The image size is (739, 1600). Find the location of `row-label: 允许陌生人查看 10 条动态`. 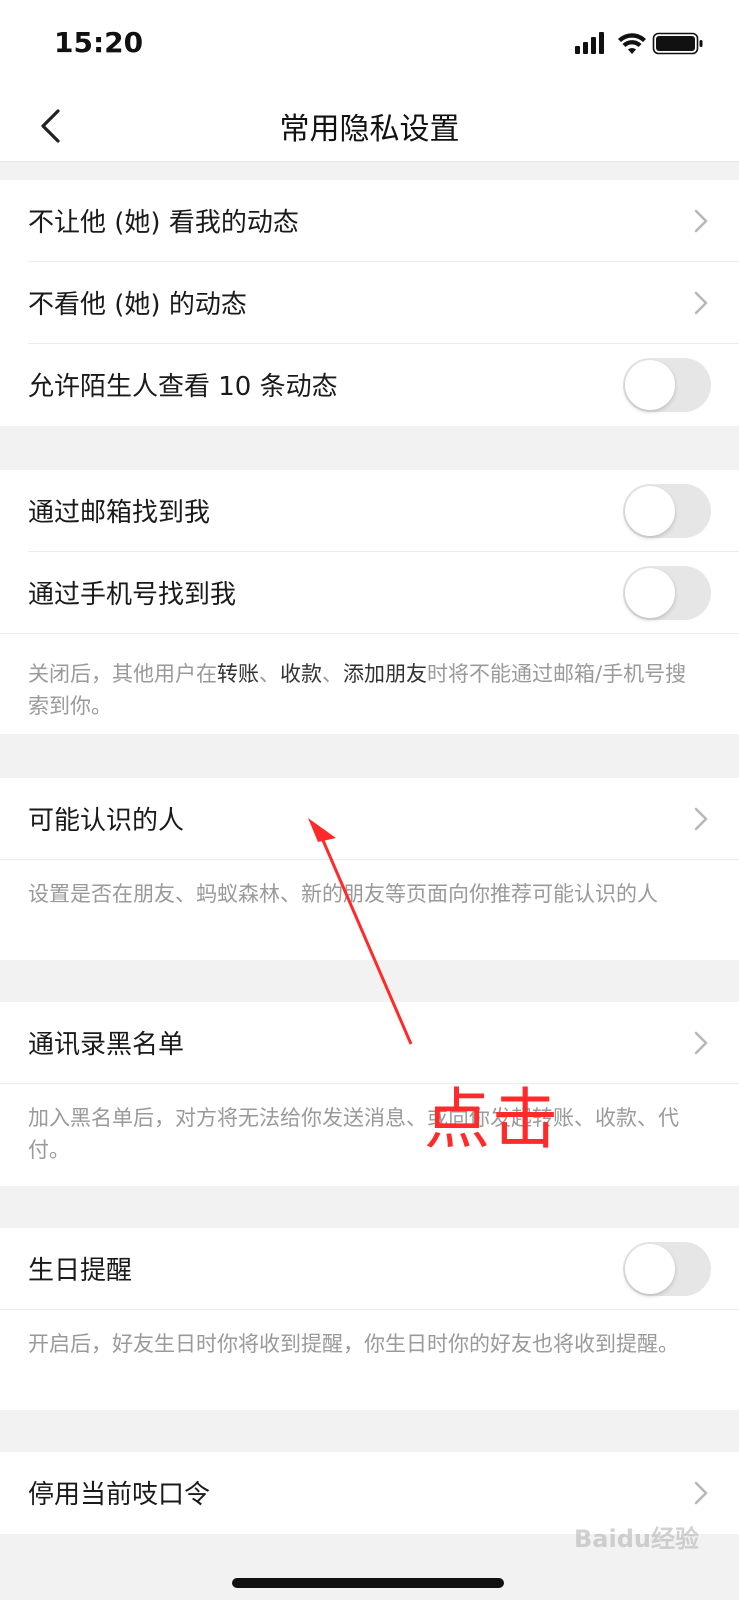

row-label: 允许陌生人查看 10 条动态 is located at coordinates (183, 387).